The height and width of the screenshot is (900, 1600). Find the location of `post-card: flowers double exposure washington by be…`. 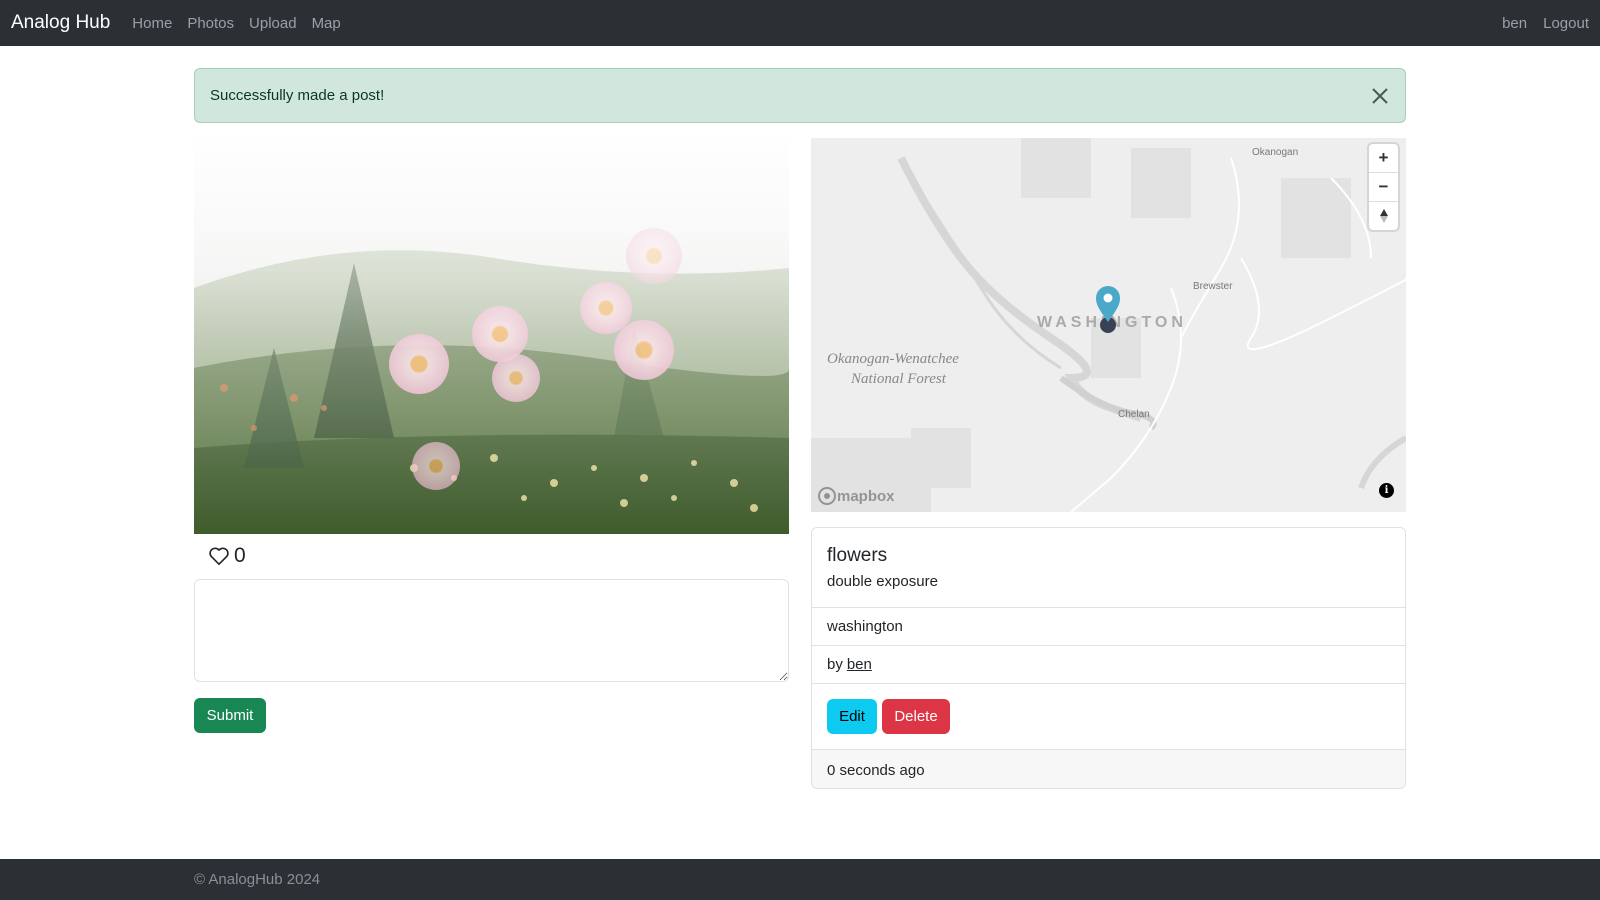

post-card: flowers double exposure washington by be… is located at coordinates (1108, 658).